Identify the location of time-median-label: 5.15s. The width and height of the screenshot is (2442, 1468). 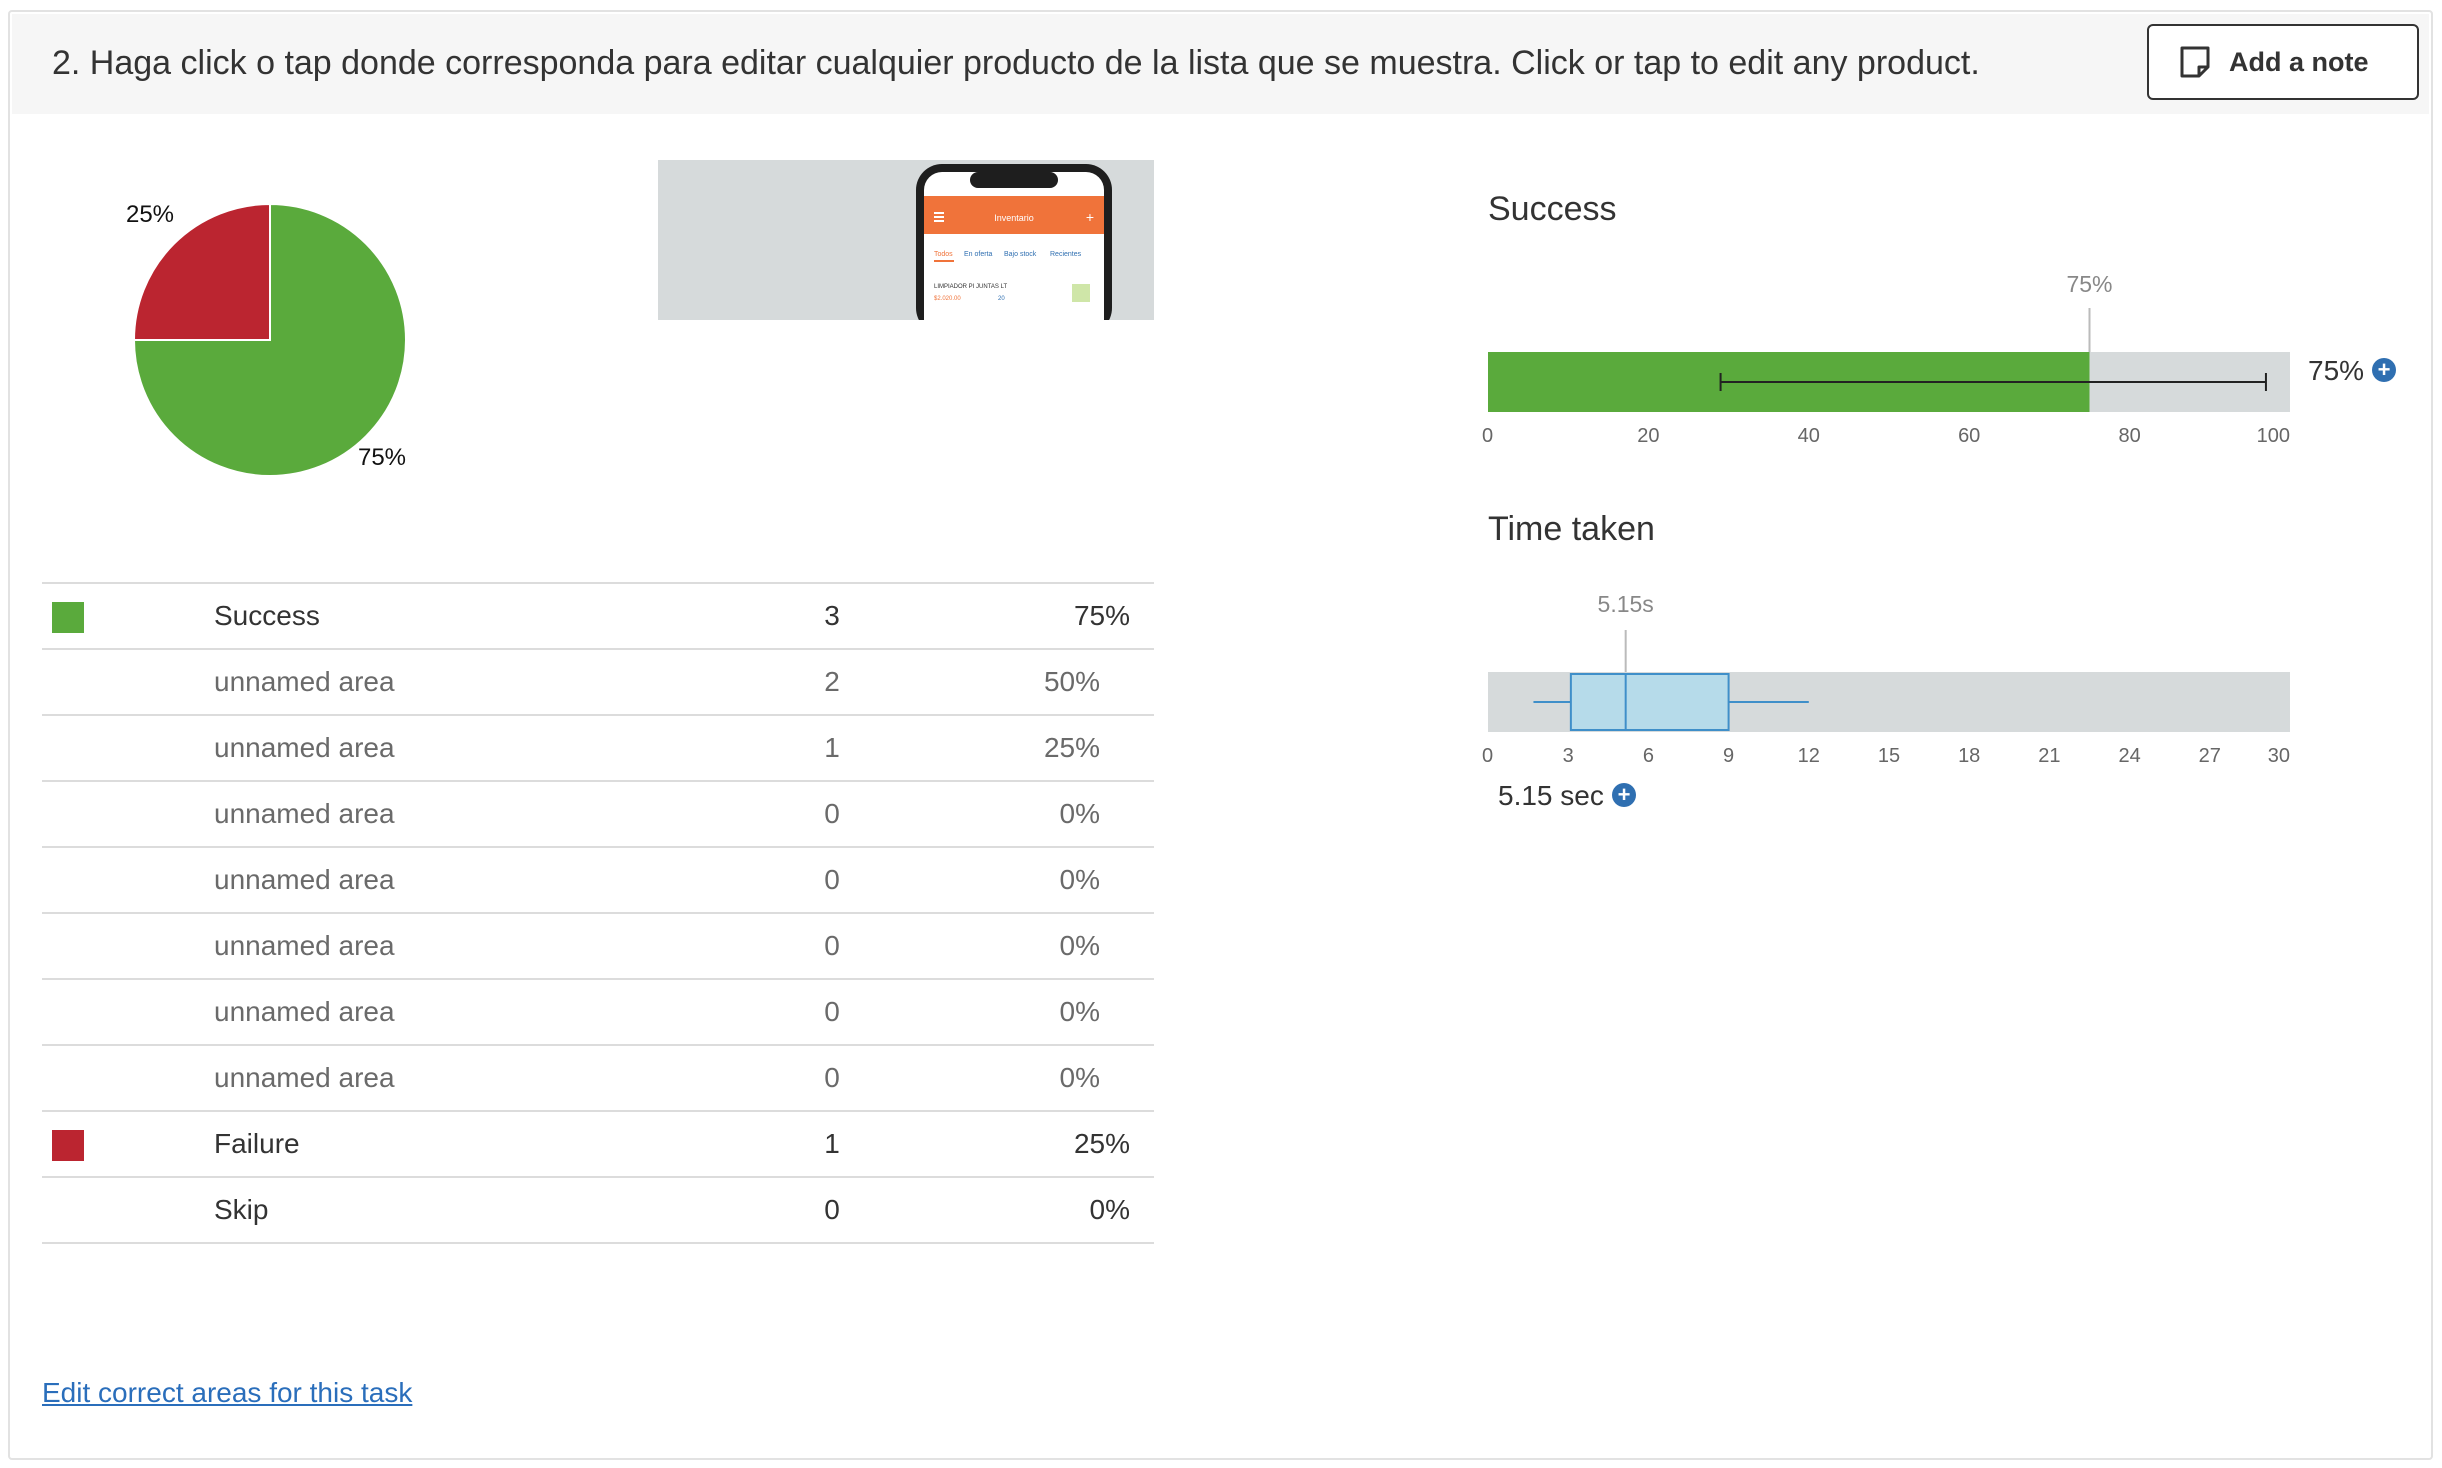
(1626, 604).